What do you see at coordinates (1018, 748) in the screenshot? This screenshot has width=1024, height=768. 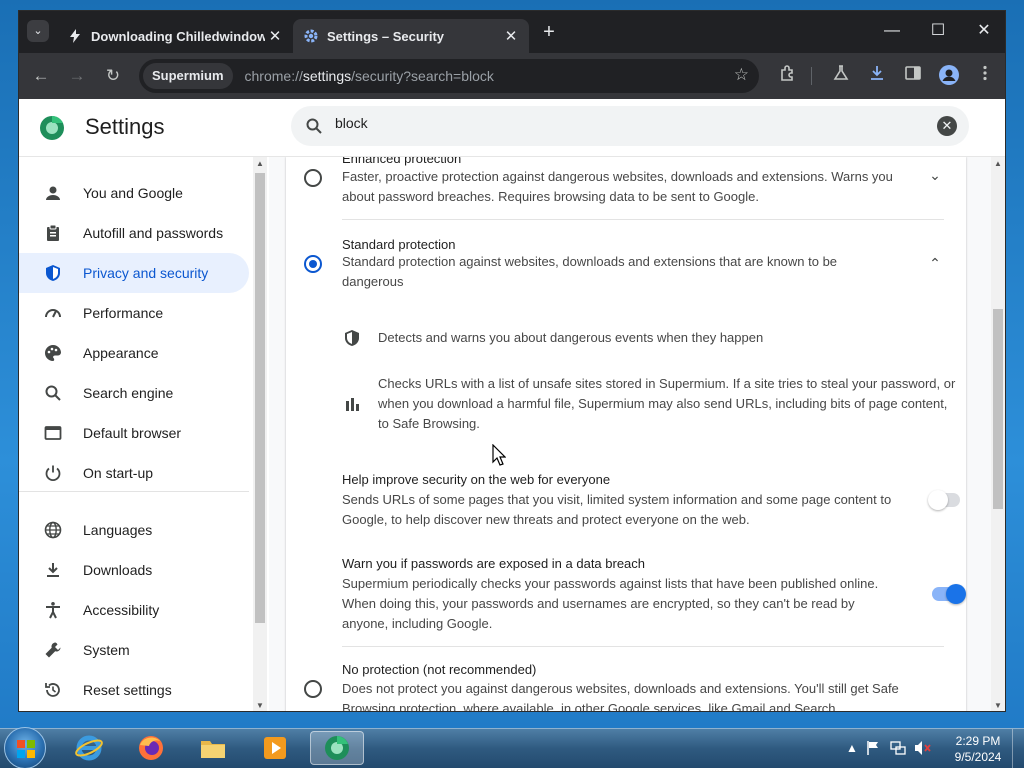 I see `show-desktop-button` at bounding box center [1018, 748].